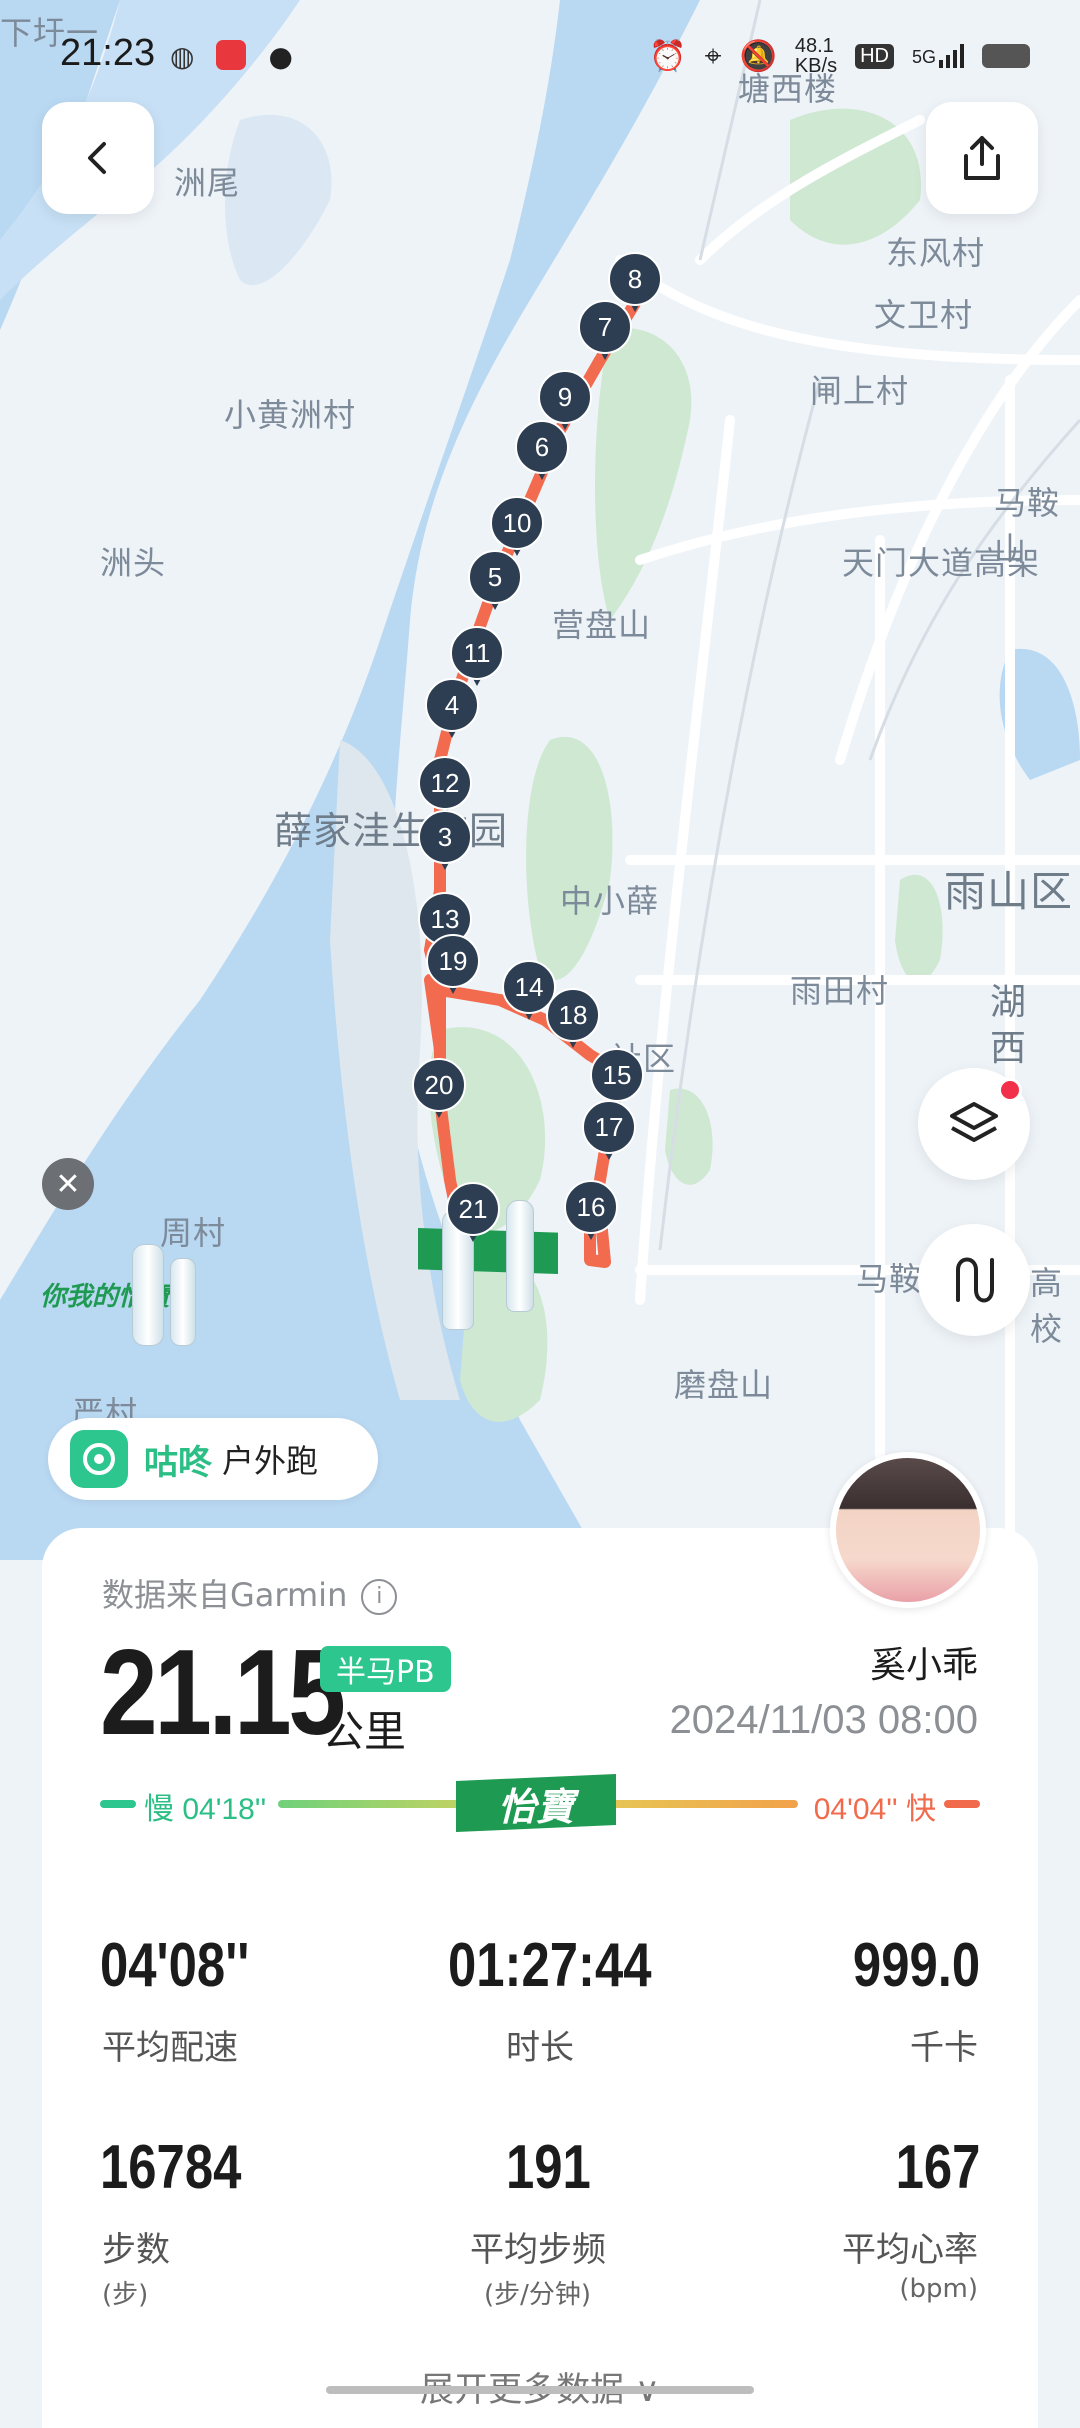  I want to click on mute-icon: 🔕, so click(758, 56).